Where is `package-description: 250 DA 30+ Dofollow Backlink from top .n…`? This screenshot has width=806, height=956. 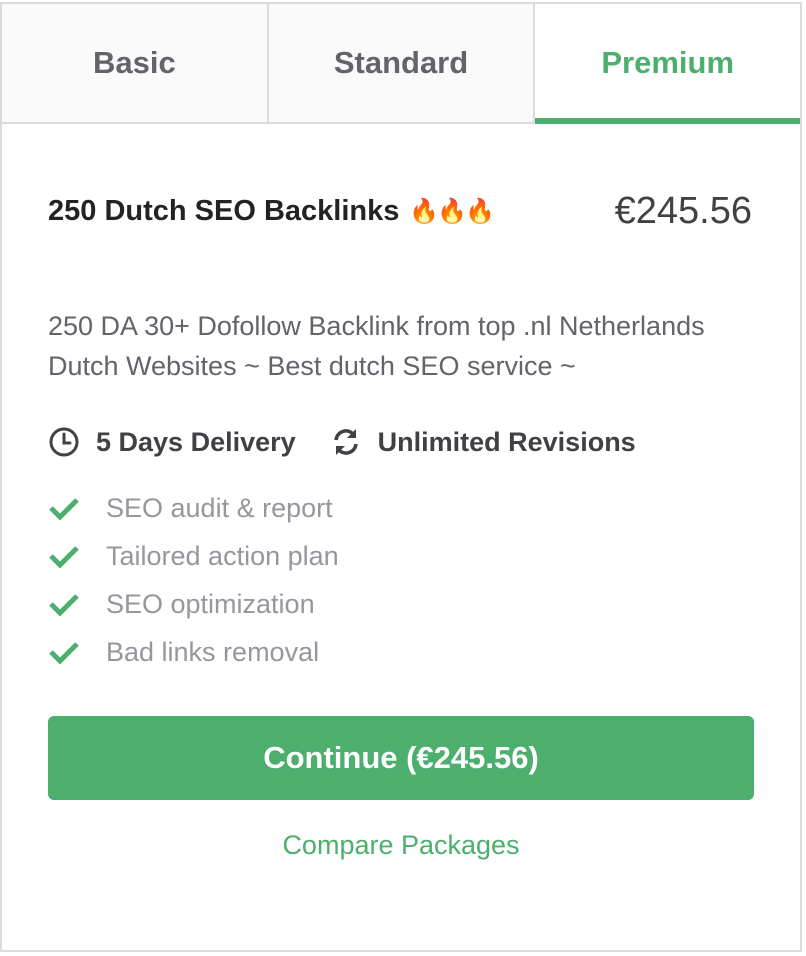
package-description: 250 DA 30+ Dofollow Backlink from top .n… is located at coordinates (376, 346).